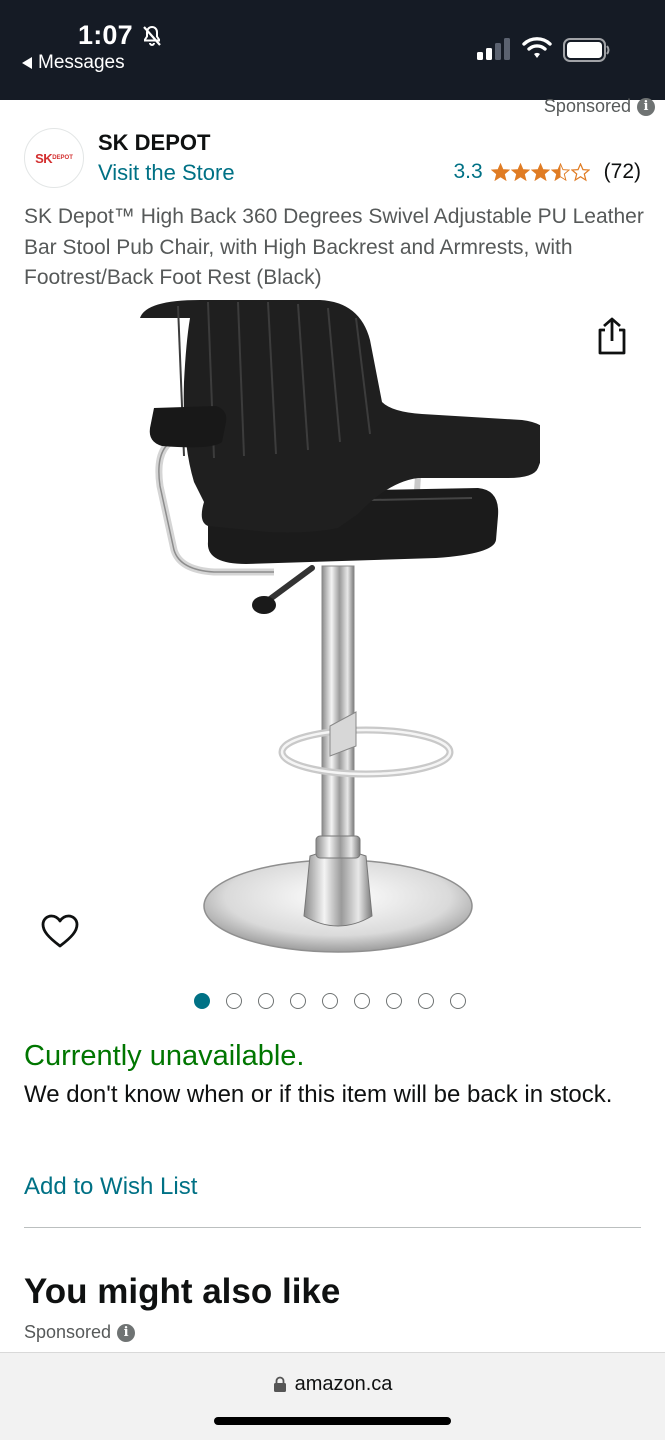 The height and width of the screenshot is (1440, 665). What do you see at coordinates (152, 35) in the screenshot?
I see `bell-slash-icon` at bounding box center [152, 35].